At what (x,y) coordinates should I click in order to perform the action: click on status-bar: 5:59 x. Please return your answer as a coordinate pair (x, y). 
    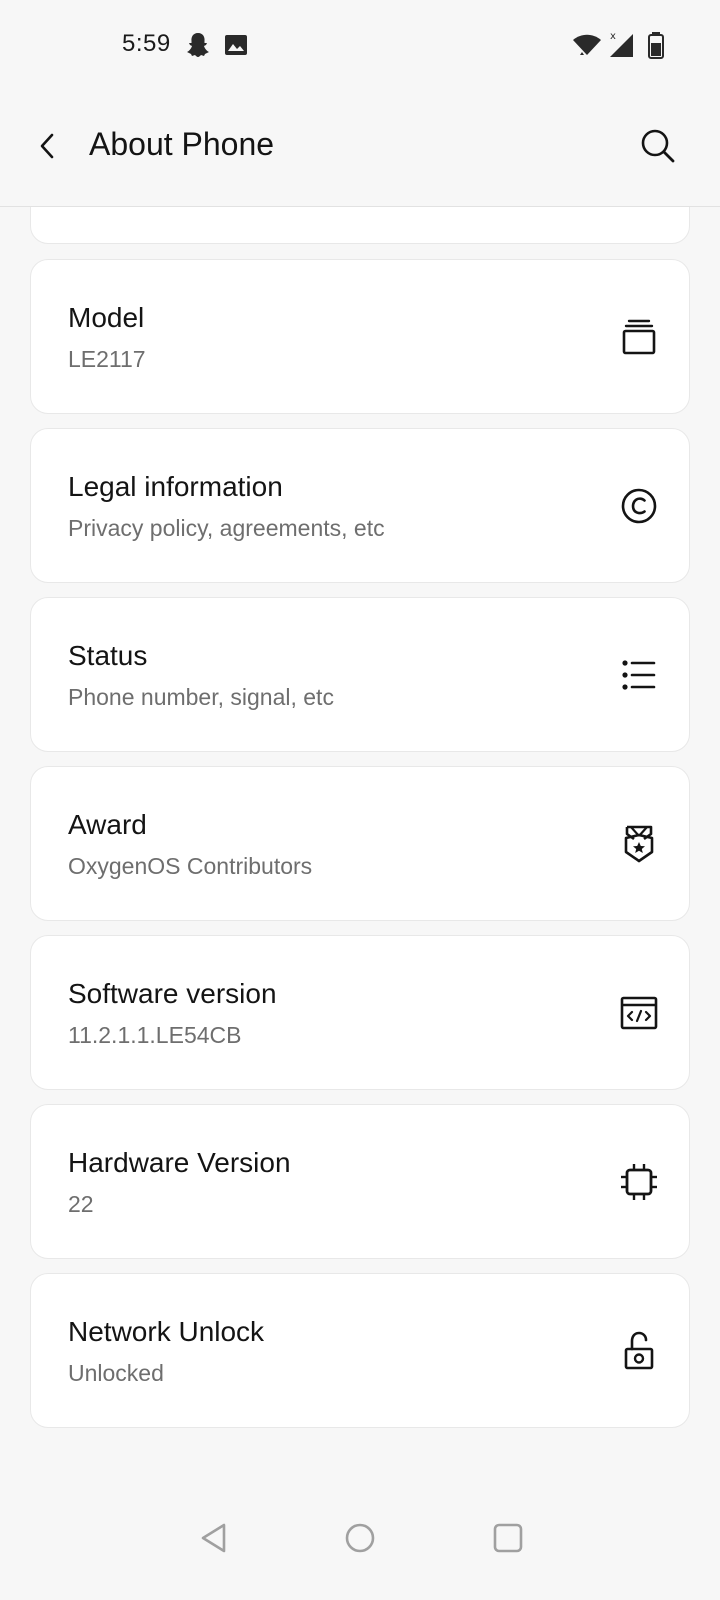
    Looking at the image, I should click on (360, 46).